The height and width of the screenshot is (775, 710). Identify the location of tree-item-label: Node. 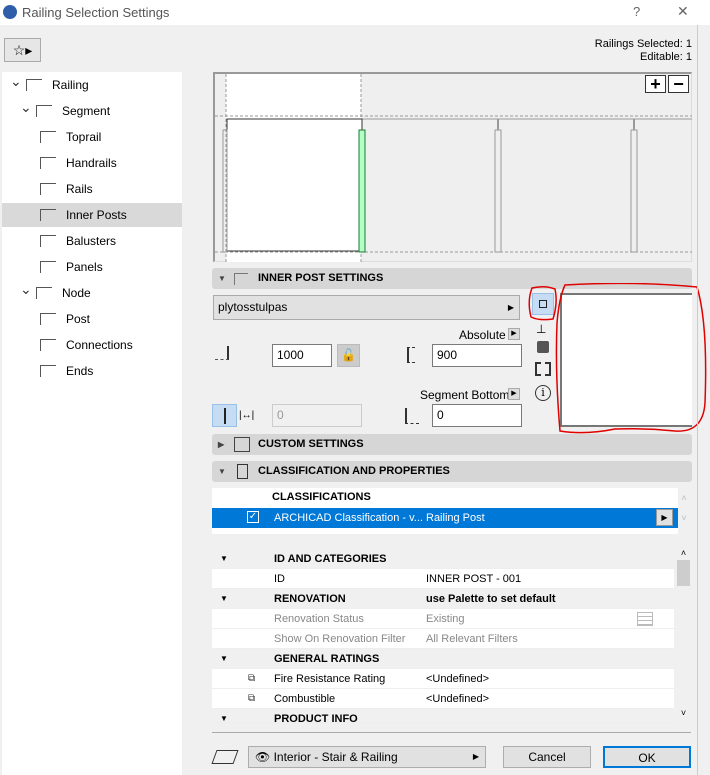
(76, 293).